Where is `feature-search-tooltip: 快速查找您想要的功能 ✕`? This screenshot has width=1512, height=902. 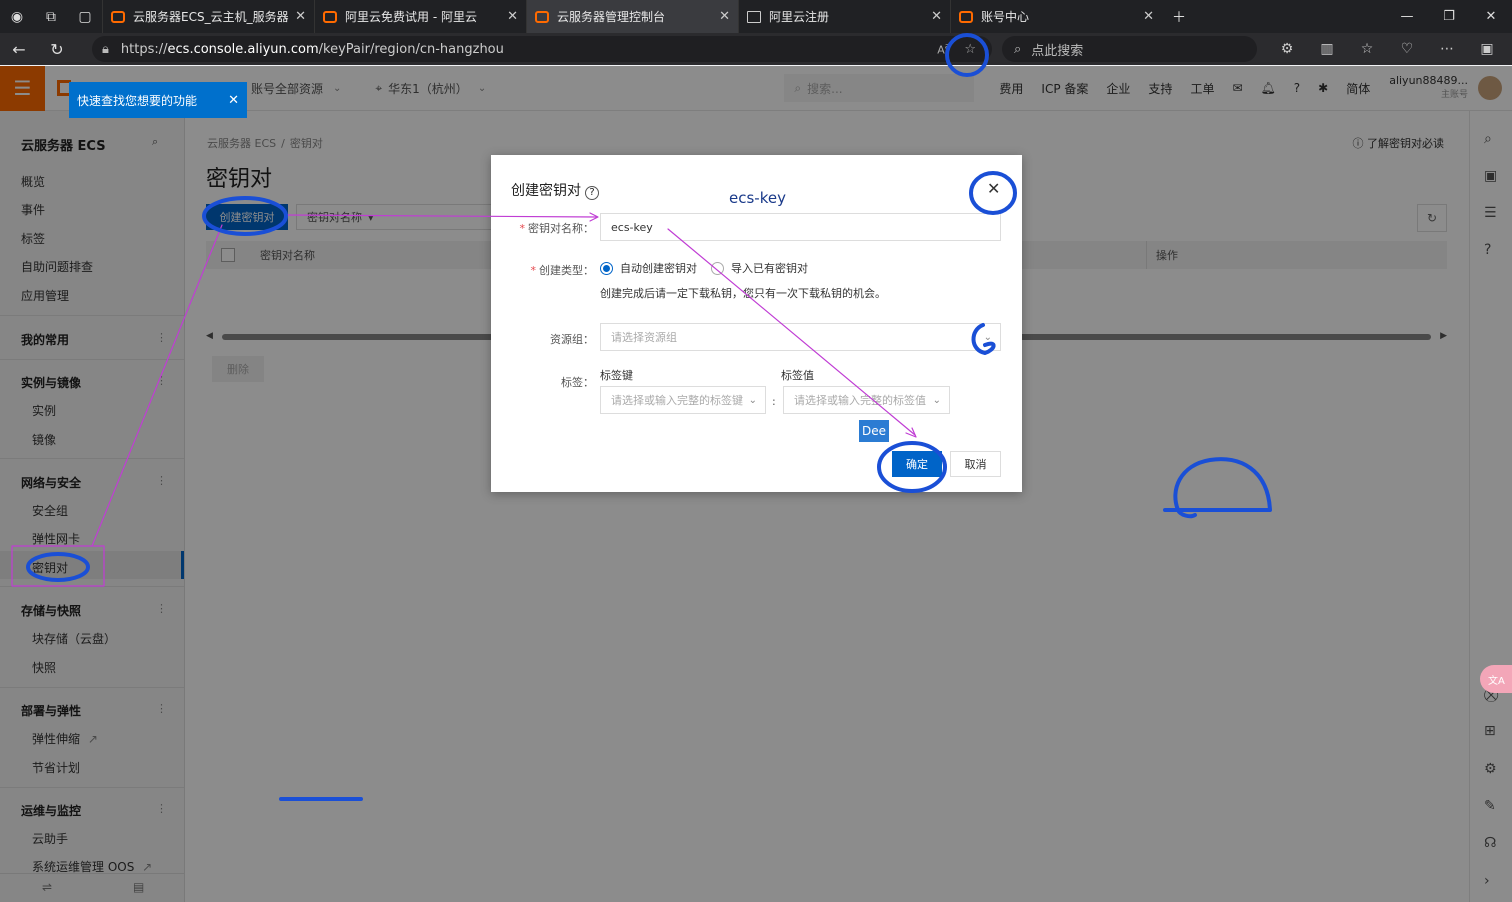
feature-search-tooltip: 快速查找您想要的功能 ✕ is located at coordinates (158, 100).